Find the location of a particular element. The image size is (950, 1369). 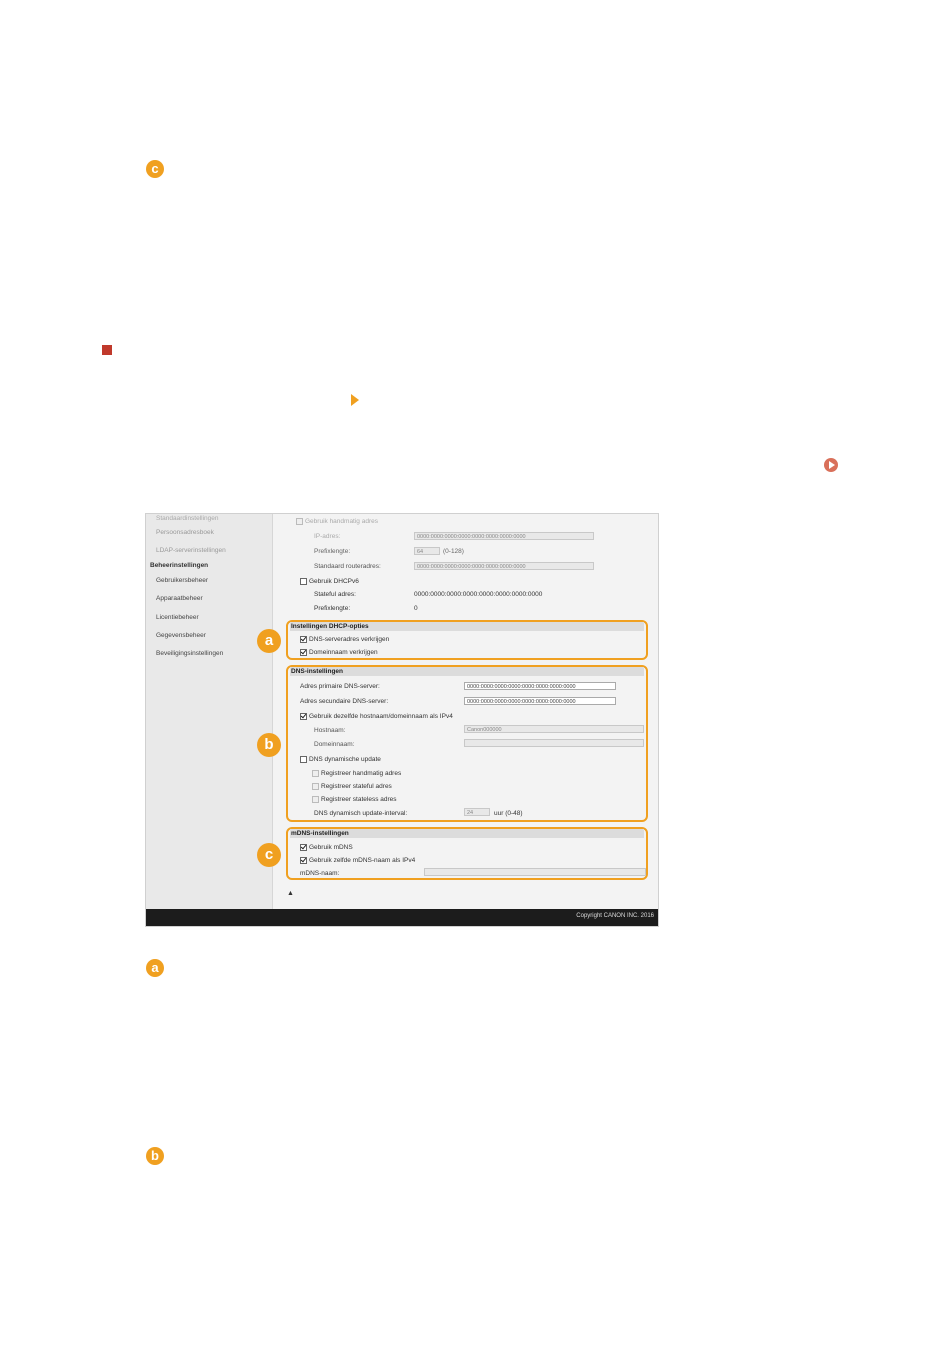

domain-field is located at coordinates (554, 743).